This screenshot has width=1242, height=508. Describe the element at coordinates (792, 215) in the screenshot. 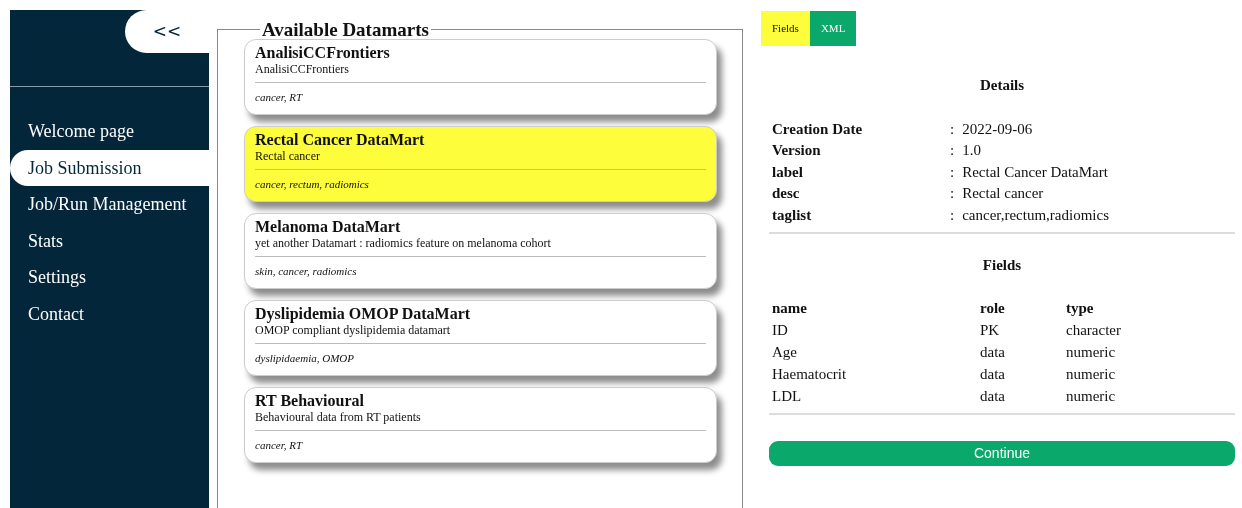

I see `detail-label: taglist` at that location.